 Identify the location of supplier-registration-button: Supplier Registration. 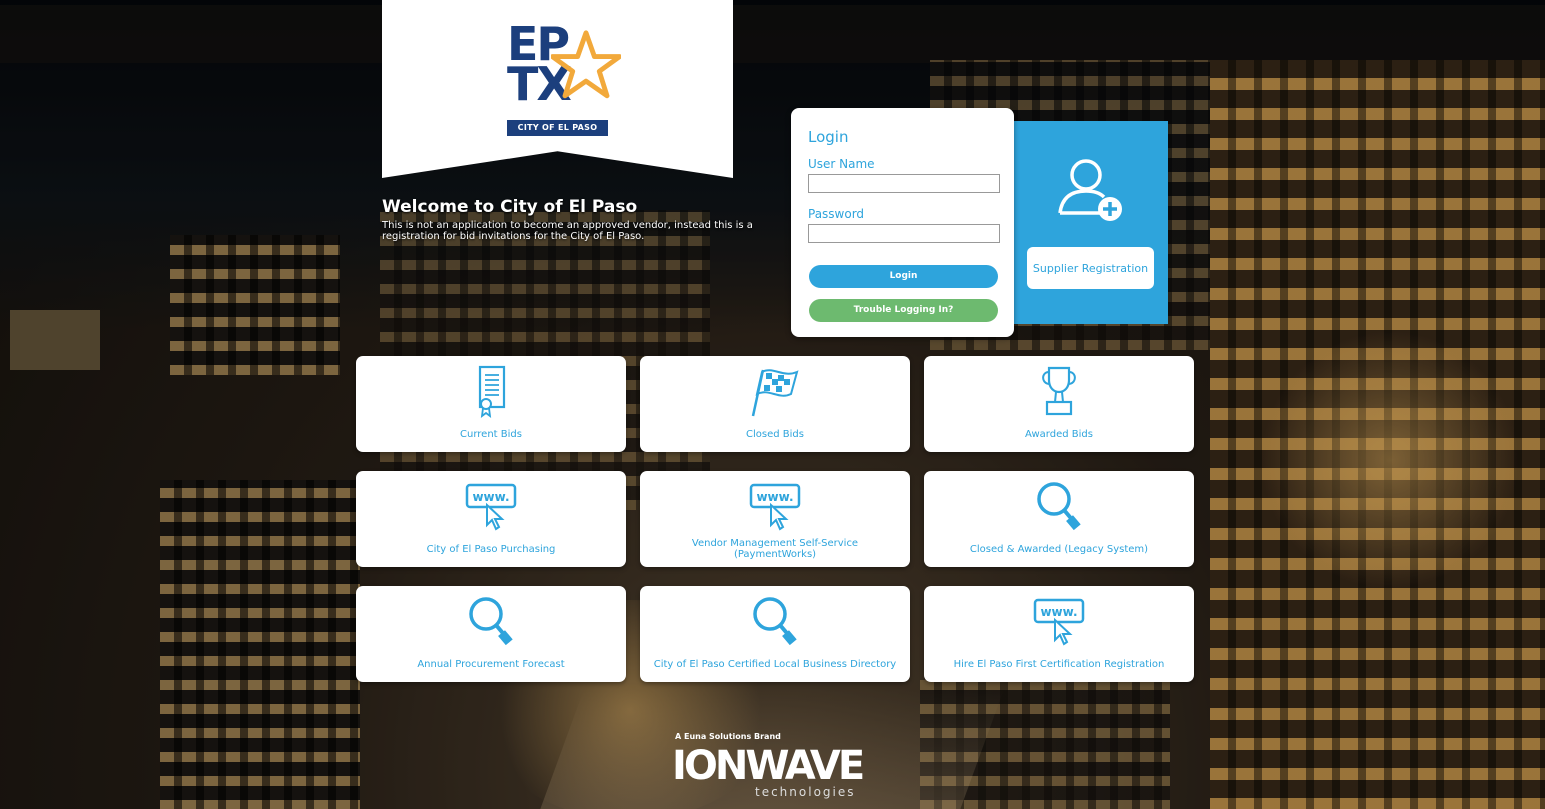
(1090, 268).